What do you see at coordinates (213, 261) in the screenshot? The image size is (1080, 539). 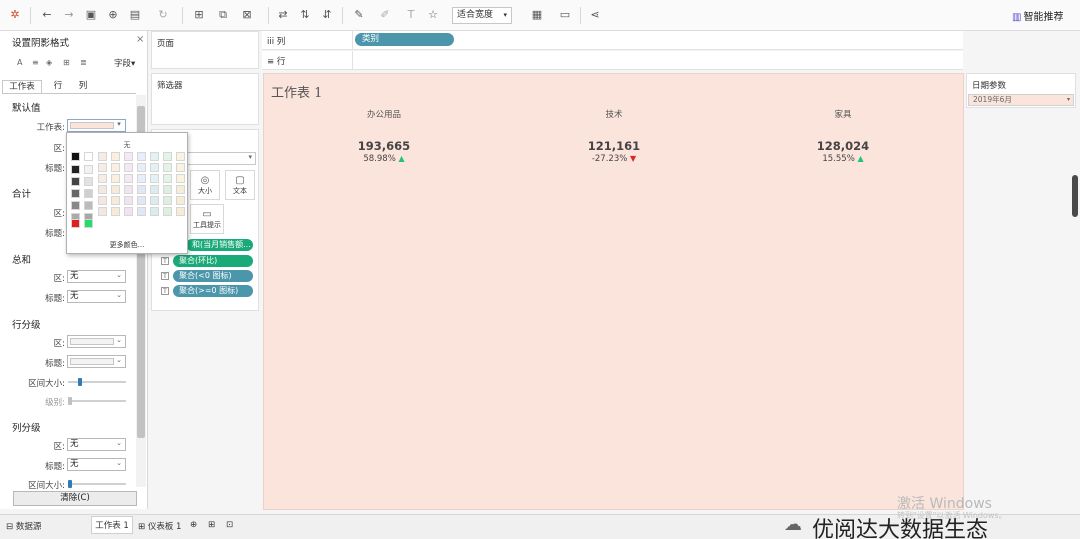 I see `marks-pill: 聚合(环比)` at bounding box center [213, 261].